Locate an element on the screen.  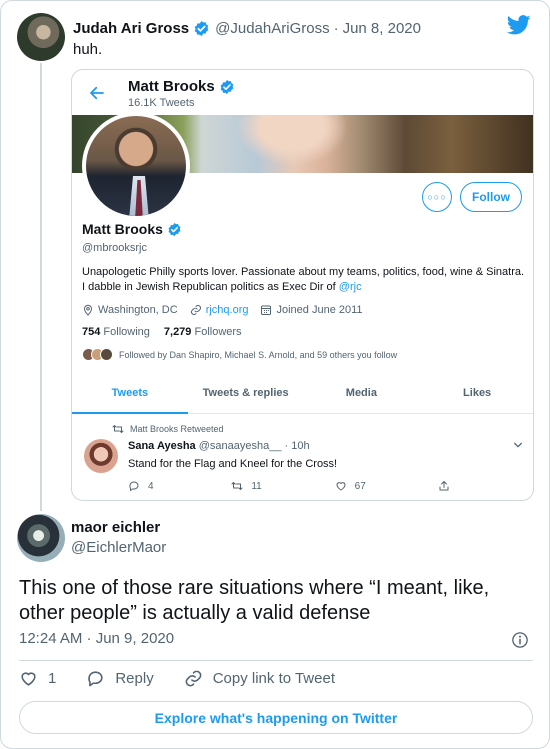
retweet-context: Matt Brooks Retweeted is located at coordinates (168, 429).